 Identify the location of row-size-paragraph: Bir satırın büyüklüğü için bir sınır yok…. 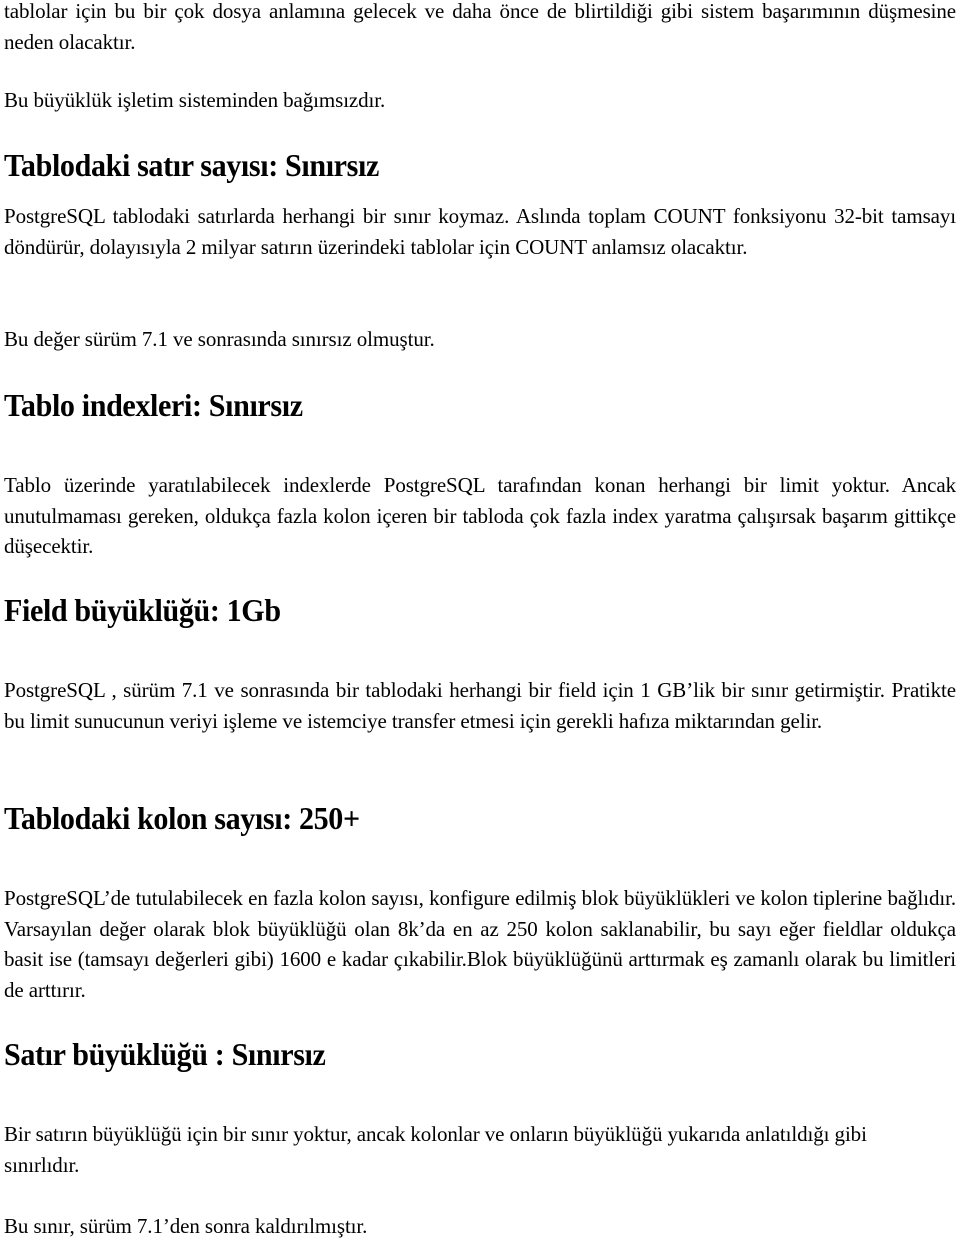
(435, 1149).